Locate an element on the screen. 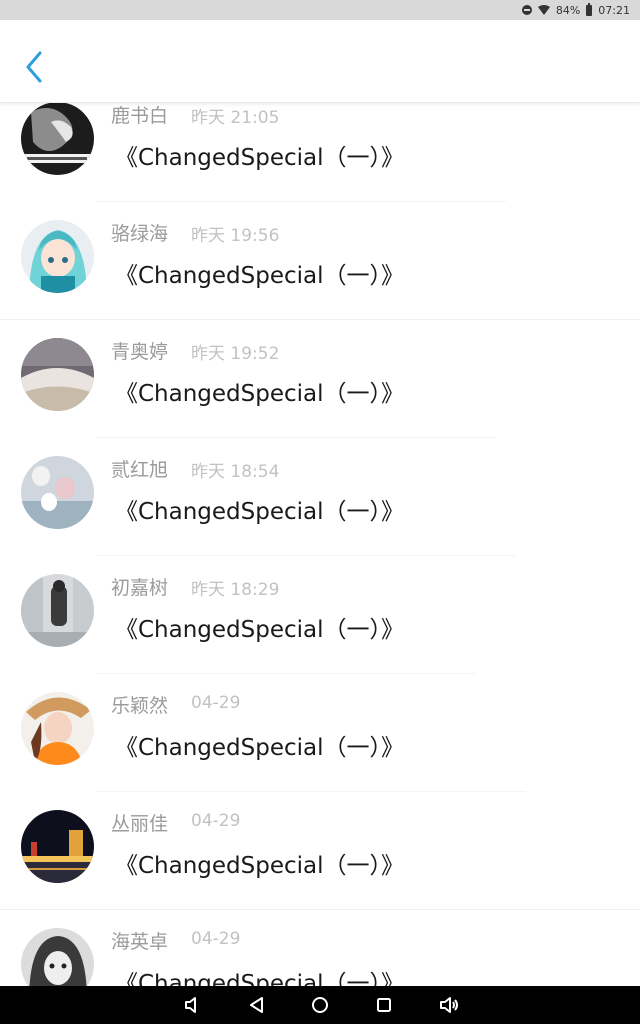 This screenshot has height=1024, width=640. system-nav-bar is located at coordinates (320, 1005).